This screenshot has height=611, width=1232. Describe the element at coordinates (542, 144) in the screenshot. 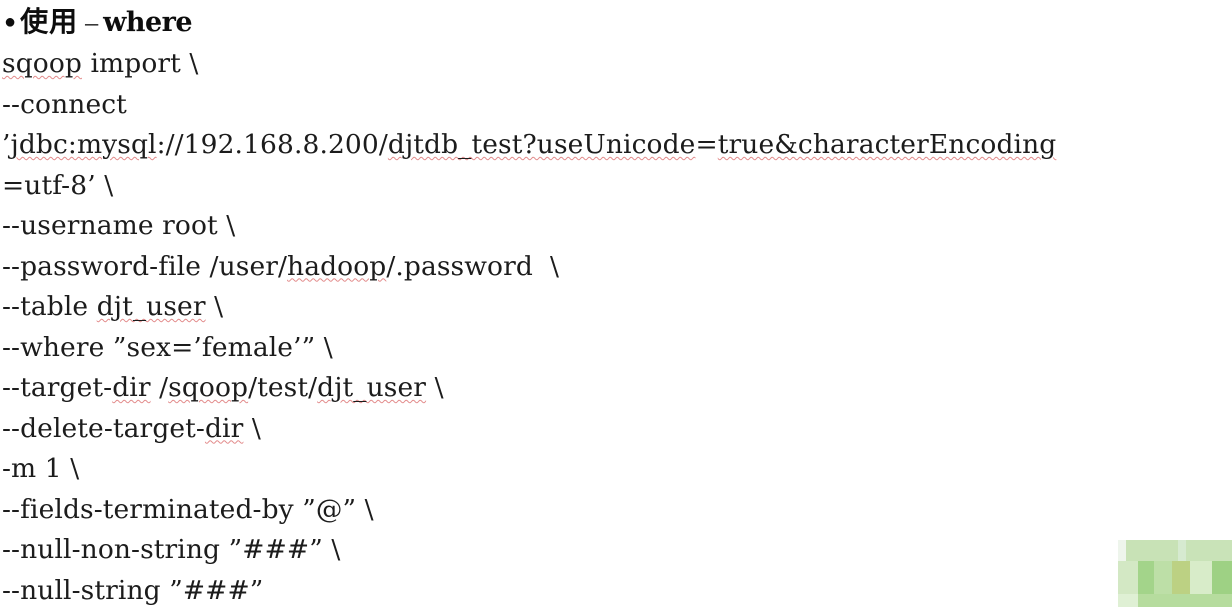

I see `spellcheck-token: djtdb_test?useUnicode` at that location.